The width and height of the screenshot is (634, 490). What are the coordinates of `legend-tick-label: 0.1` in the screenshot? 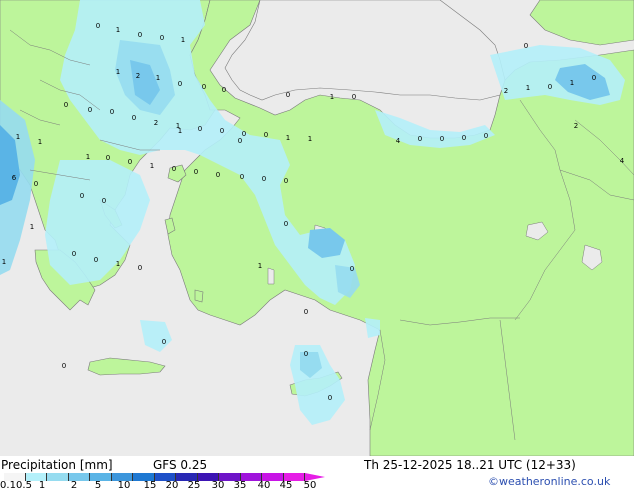 It's located at (8, 485).